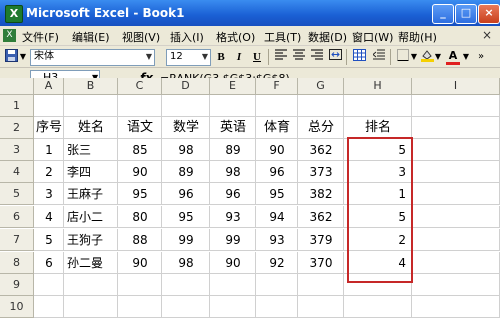 Image resolution: width=500 pixels, height=318 pixels. I want to click on data-cell: 94, so click(277, 217).